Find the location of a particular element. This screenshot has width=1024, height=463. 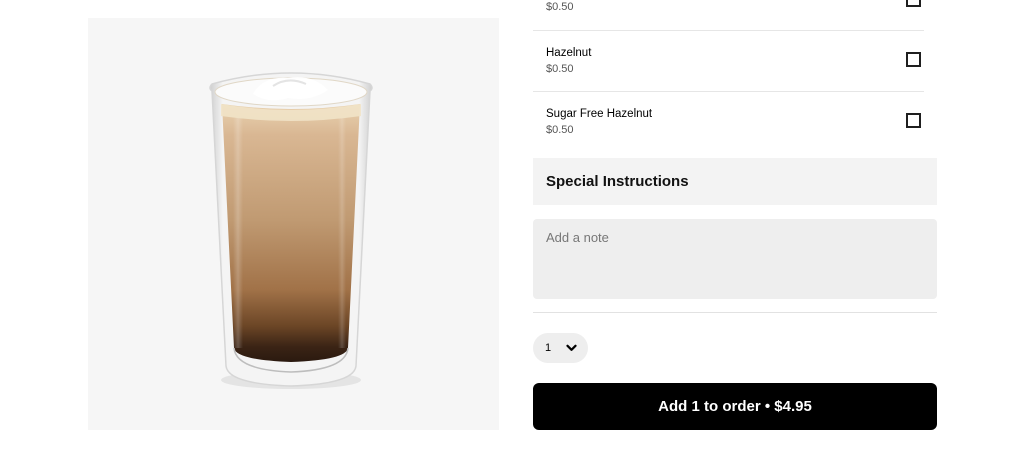

add-to-order-button: Add 1 to order • $4.95 is located at coordinates (735, 406).